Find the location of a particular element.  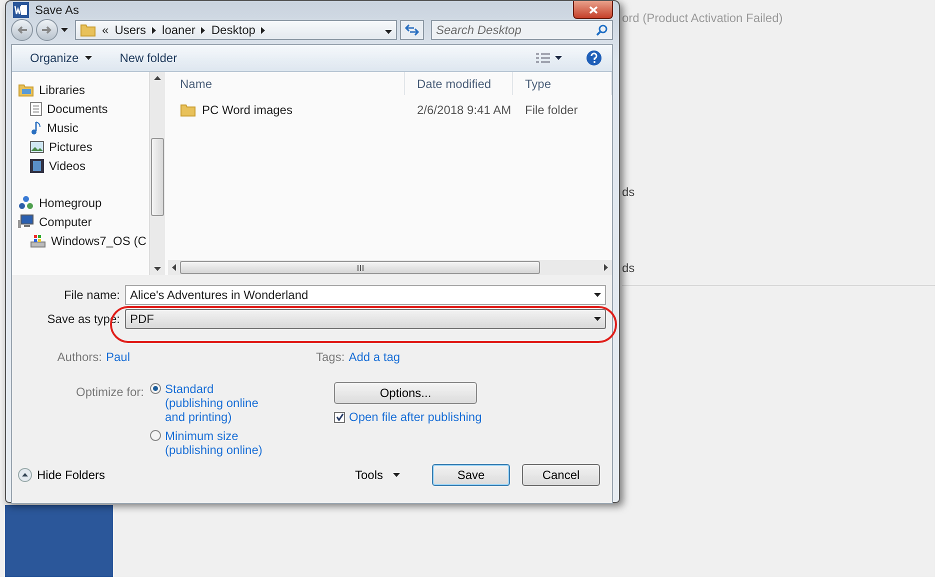

authors-link: Paul is located at coordinates (118, 357).